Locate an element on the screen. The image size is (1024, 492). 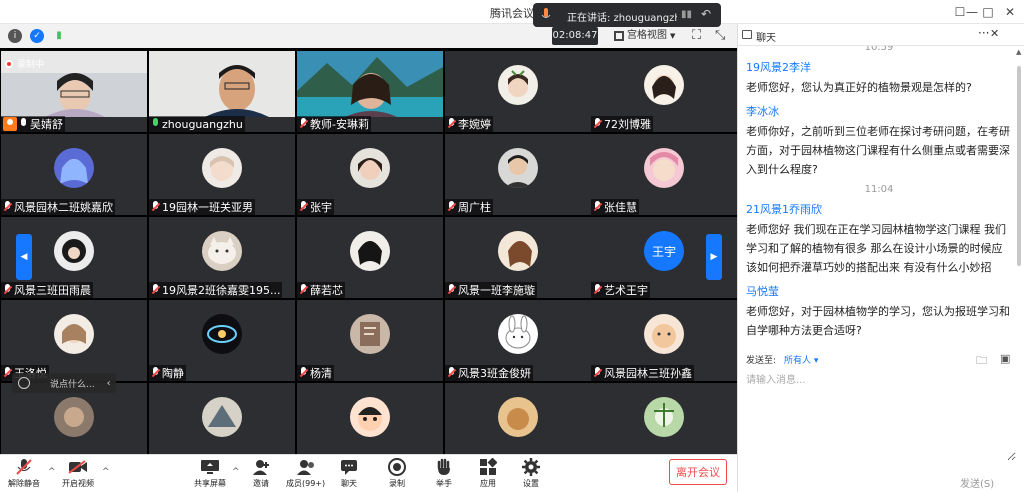
participant-tile: 王洛悦 is located at coordinates (74, 340).